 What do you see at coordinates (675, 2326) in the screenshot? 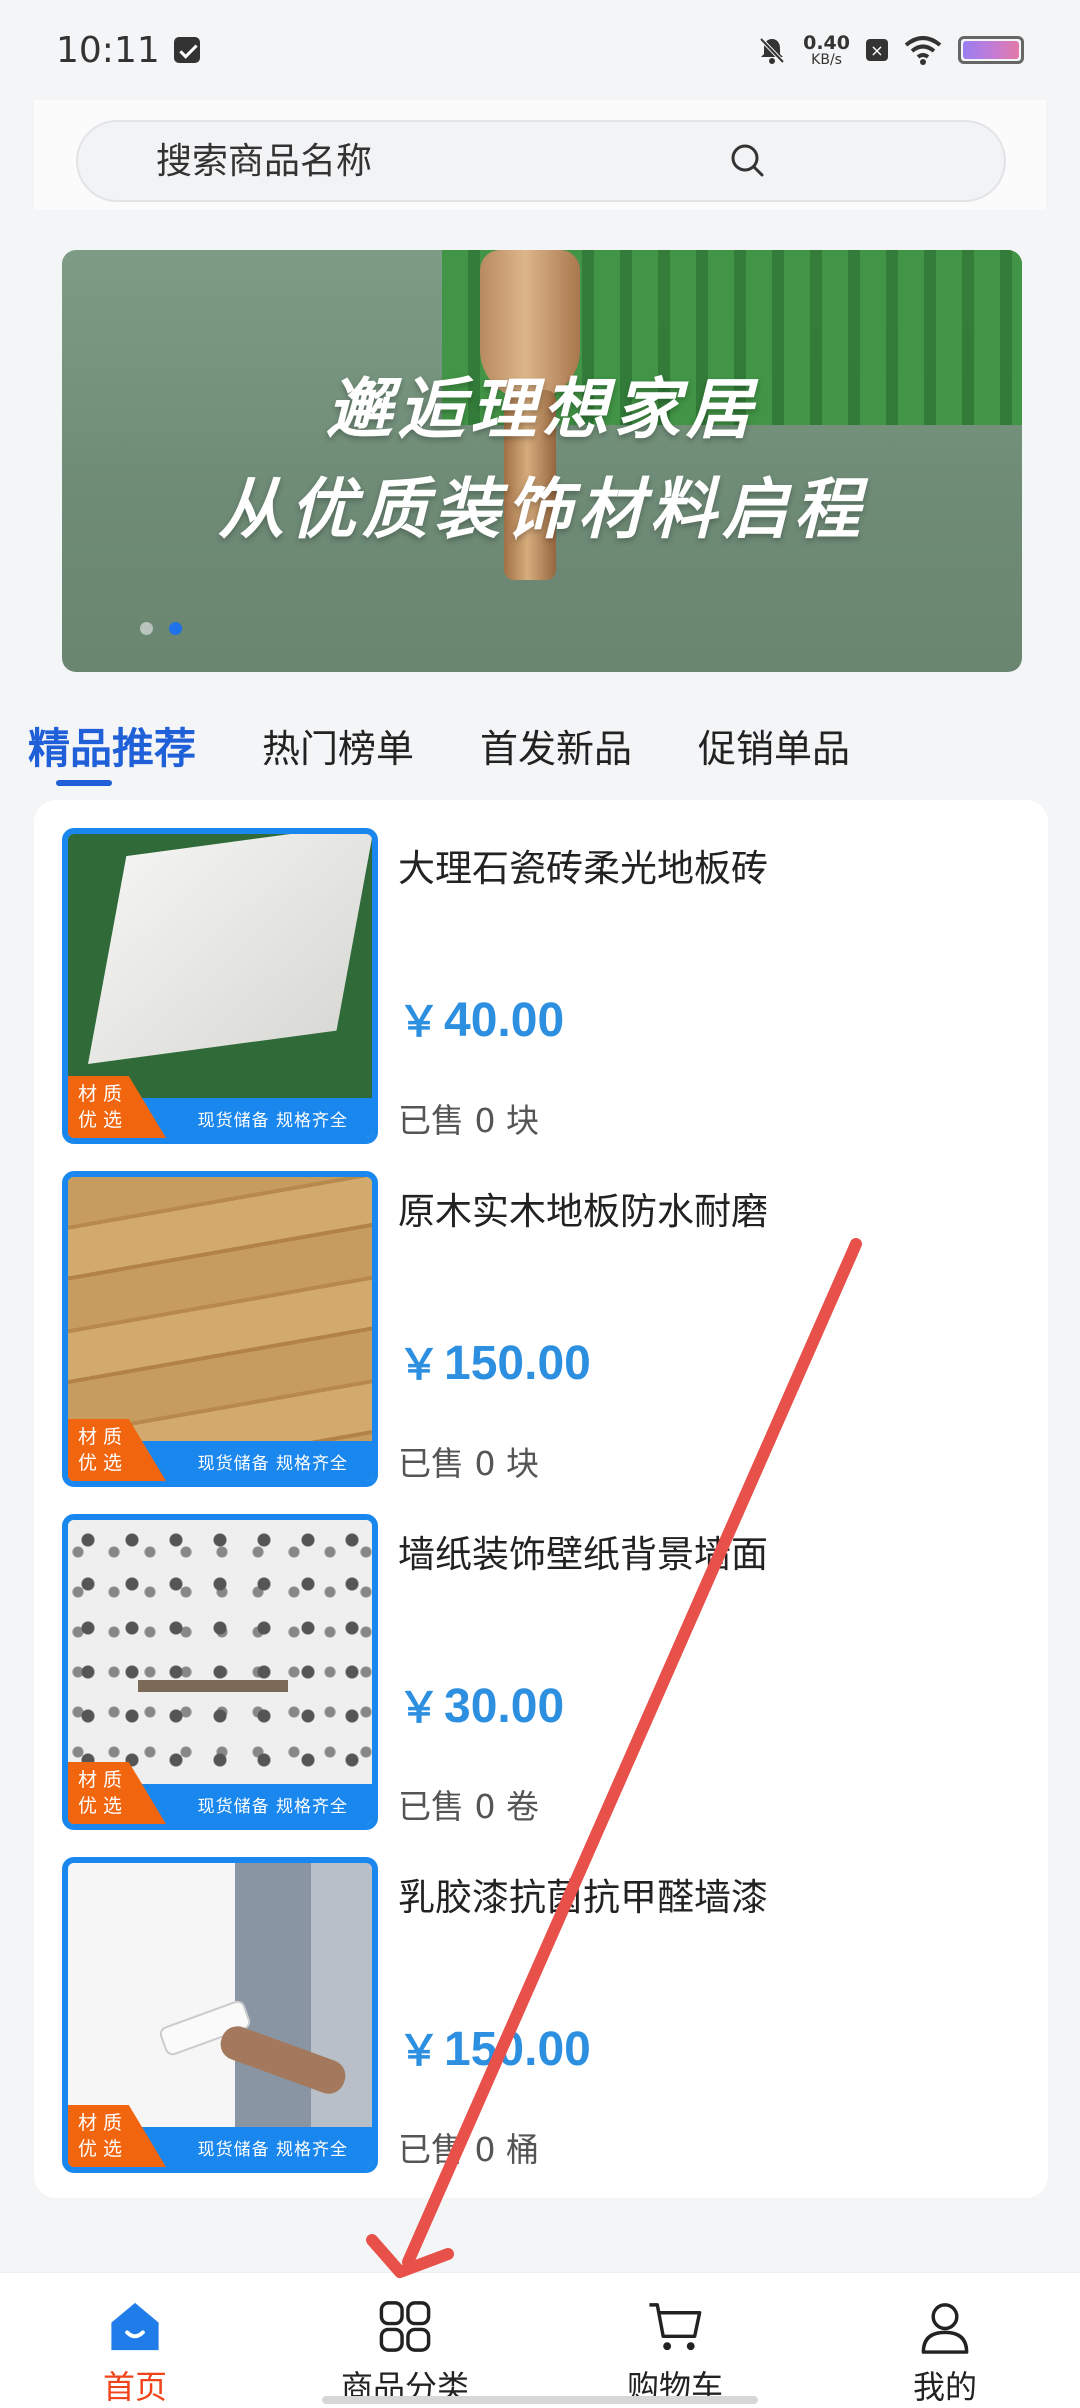
I see `cart-icon` at bounding box center [675, 2326].